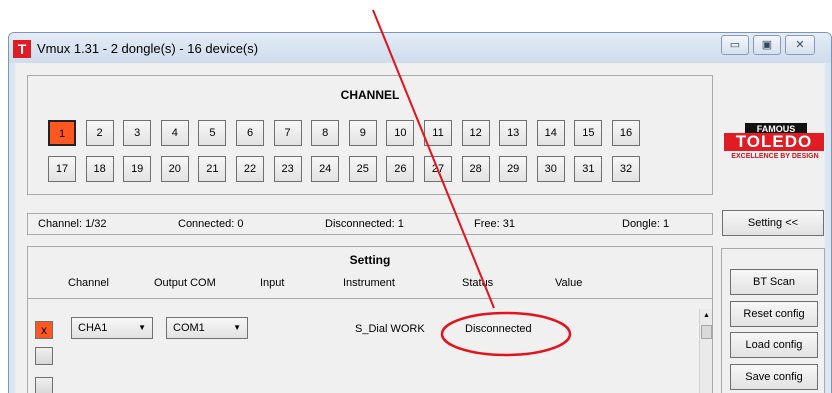 The height and width of the screenshot is (393, 832). I want to click on row-checkbox: x, so click(44, 330).